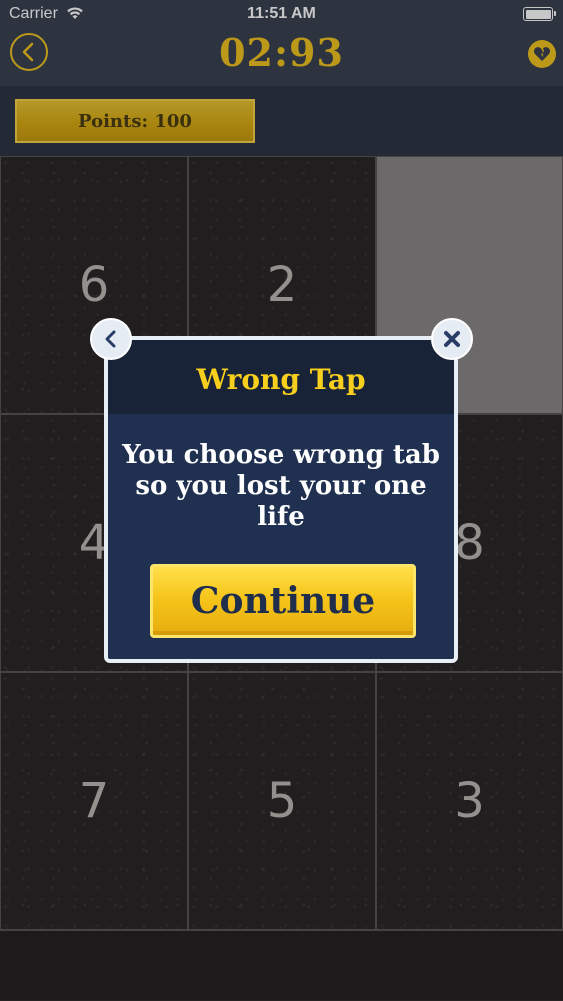 The height and width of the screenshot is (1001, 563). Describe the element at coordinates (283, 601) in the screenshot. I see `continue-button: Continue` at that location.